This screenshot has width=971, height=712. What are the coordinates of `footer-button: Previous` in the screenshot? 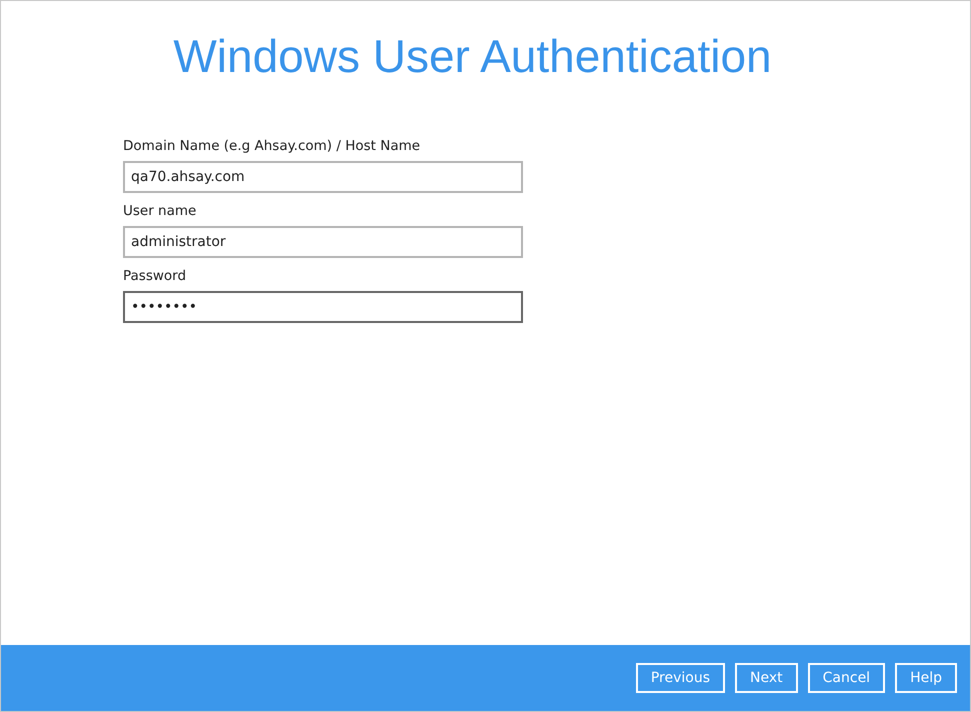 It's located at (681, 678).